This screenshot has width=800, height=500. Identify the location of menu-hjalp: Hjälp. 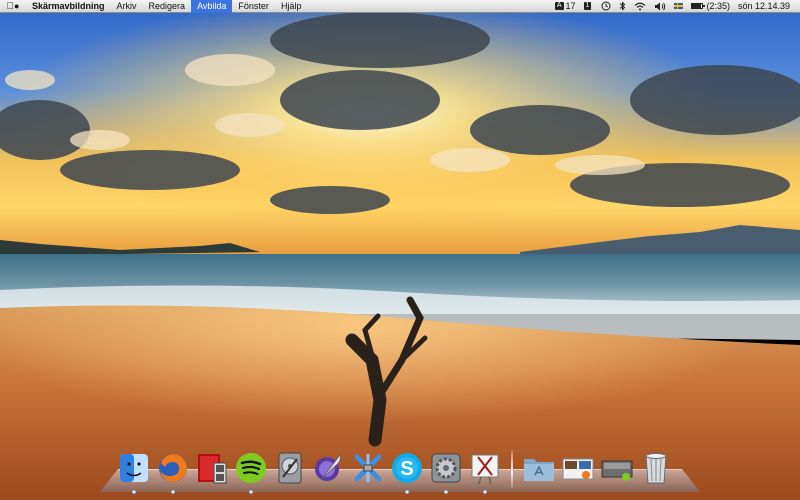
(291, 6).